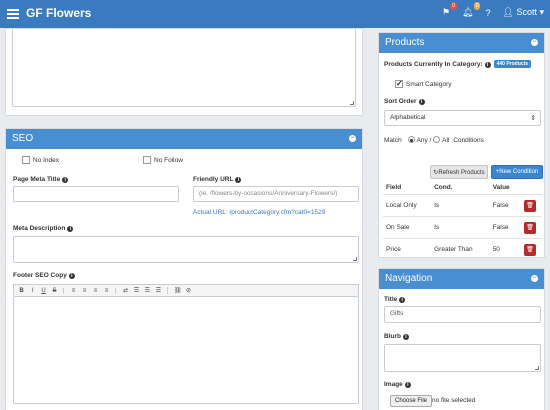 The image size is (550, 410). I want to click on no-index-checkbox: No Index, so click(40, 160).